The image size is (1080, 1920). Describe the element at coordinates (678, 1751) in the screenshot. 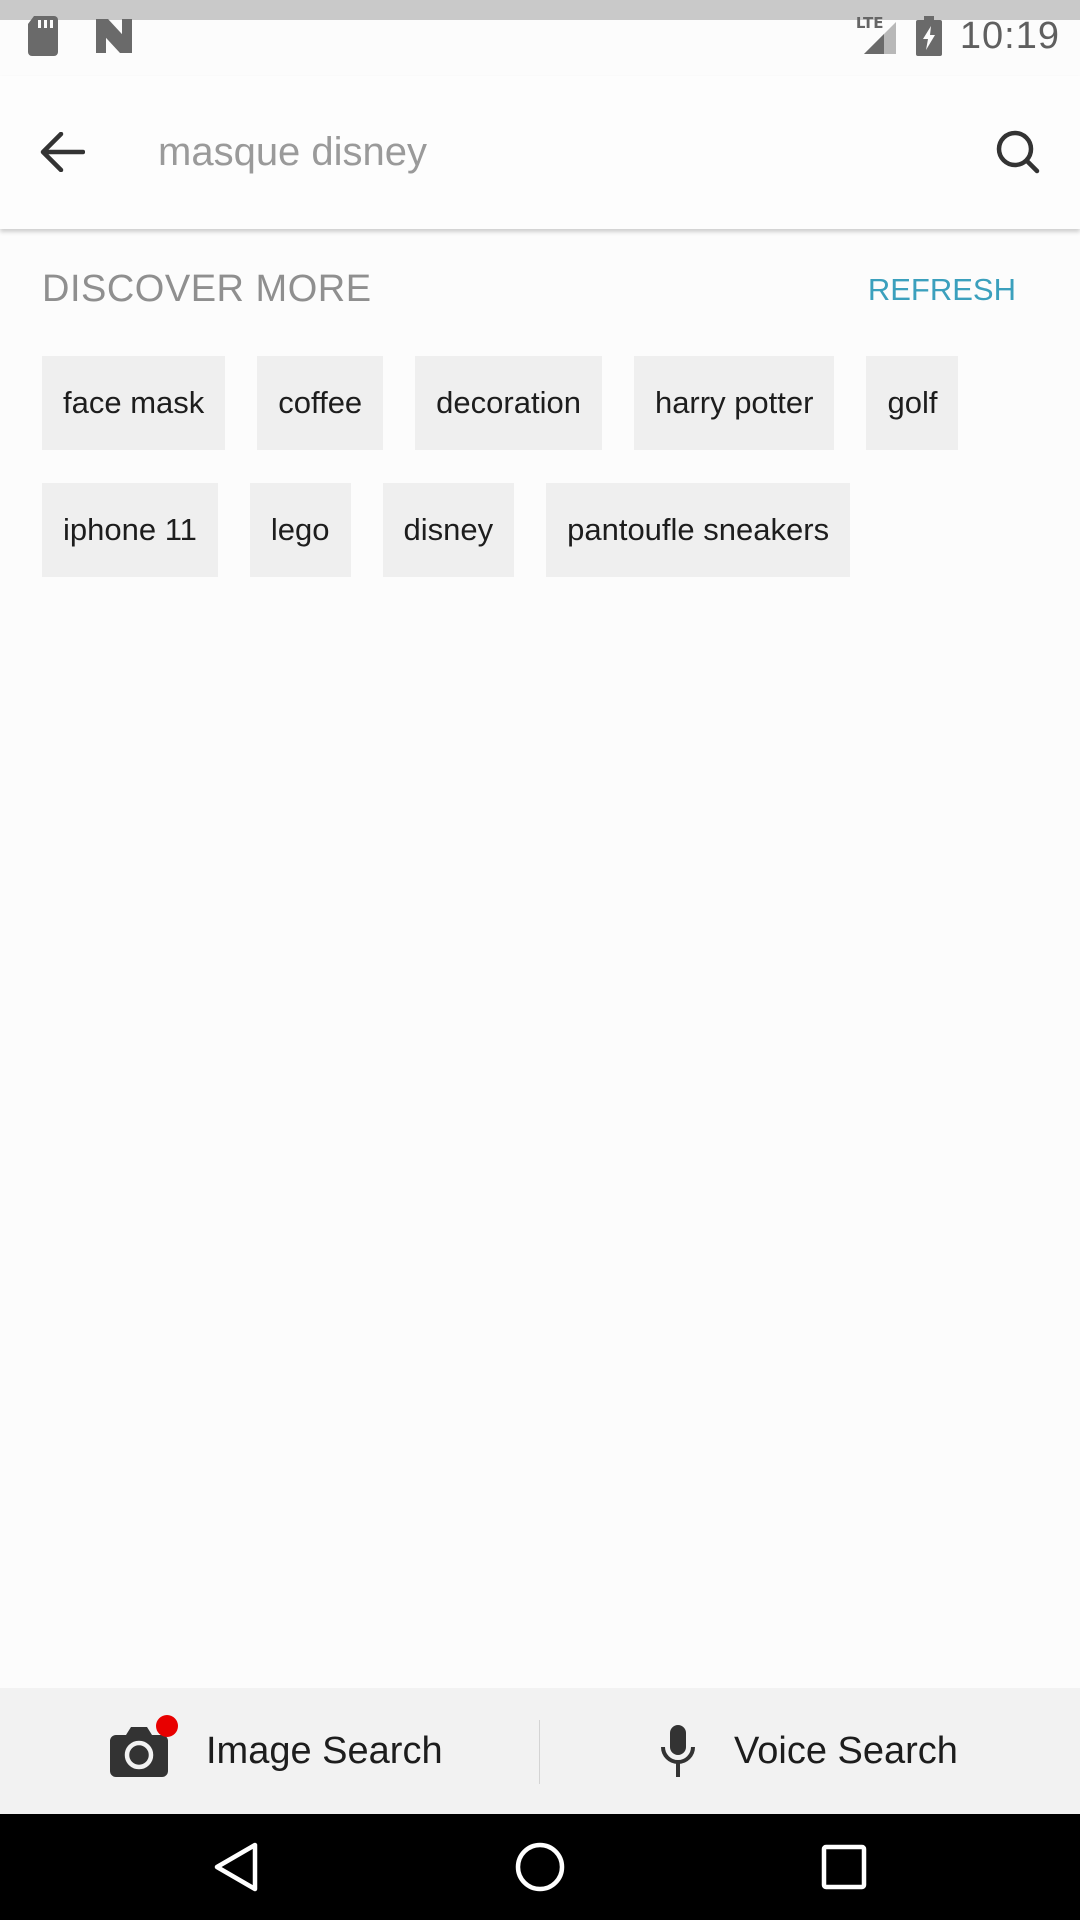

I see `microphone-icon` at that location.